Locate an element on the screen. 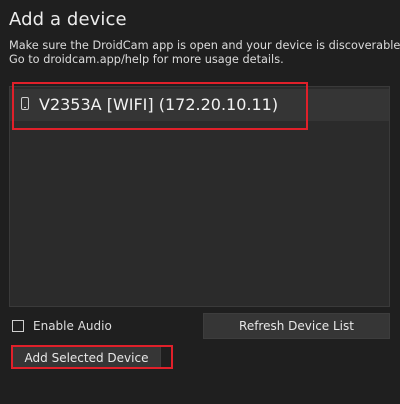  device-list-item: V2353A [WIFI] (172.20.10.11) is located at coordinates (199, 105).